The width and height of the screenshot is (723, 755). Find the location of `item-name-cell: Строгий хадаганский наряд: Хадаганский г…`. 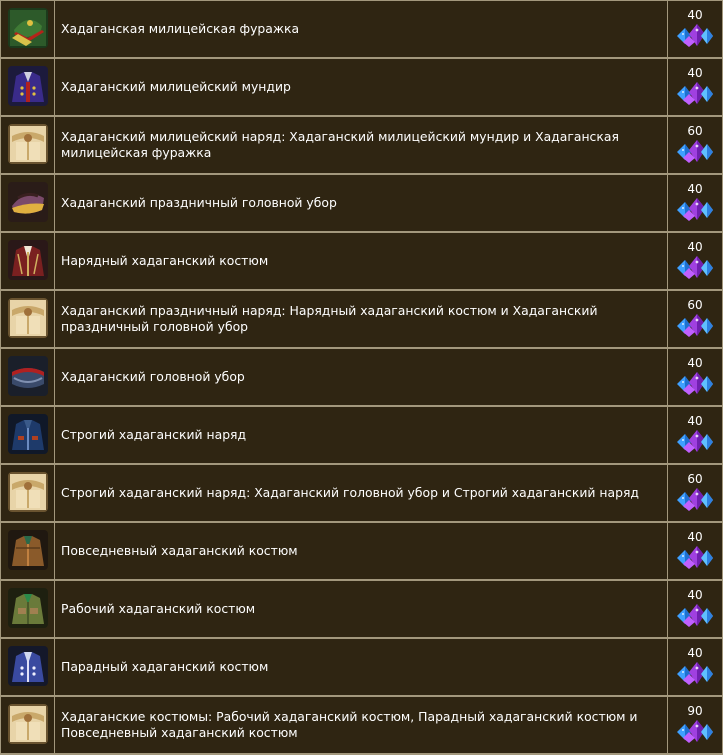

item-name-cell: Строгий хадаганский наряд: Хадаганский г… is located at coordinates (361, 493).